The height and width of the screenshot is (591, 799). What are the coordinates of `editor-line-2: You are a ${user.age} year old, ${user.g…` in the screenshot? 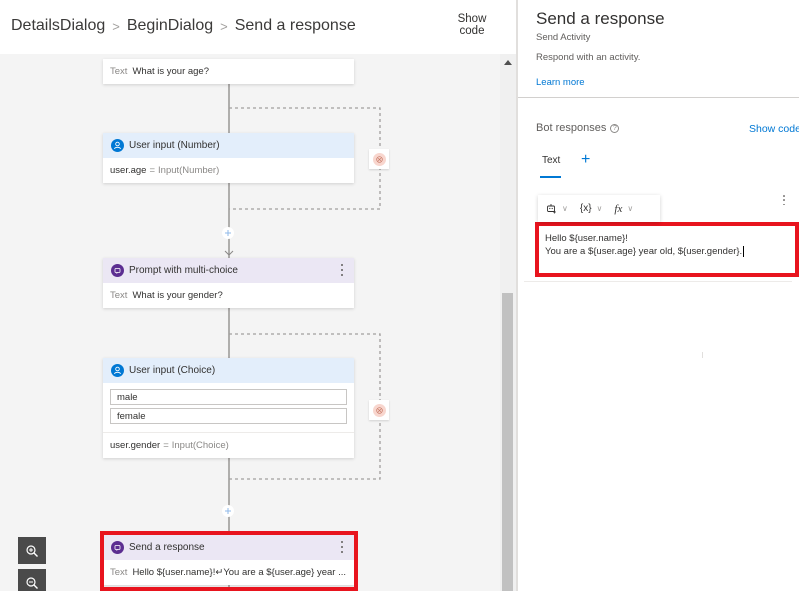 It's located at (644, 251).